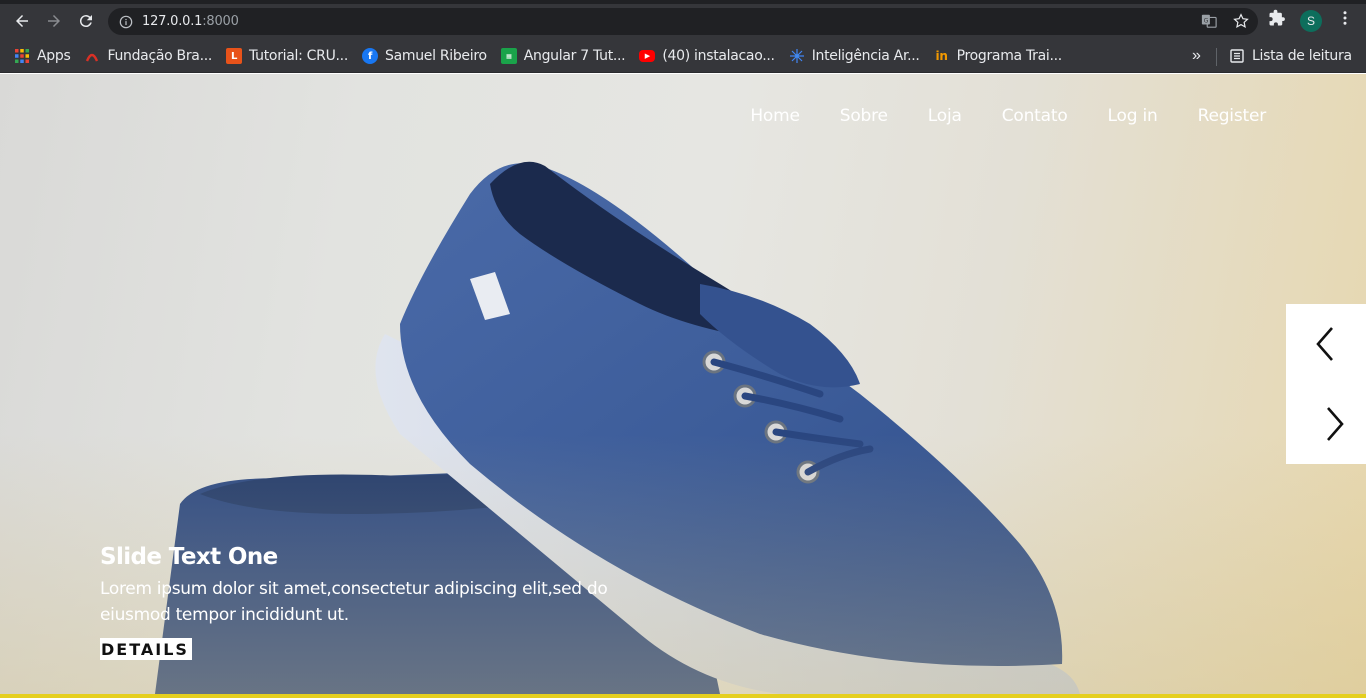  Describe the element at coordinates (1035, 116) in the screenshot. I see `nav-contato: Contato` at that location.